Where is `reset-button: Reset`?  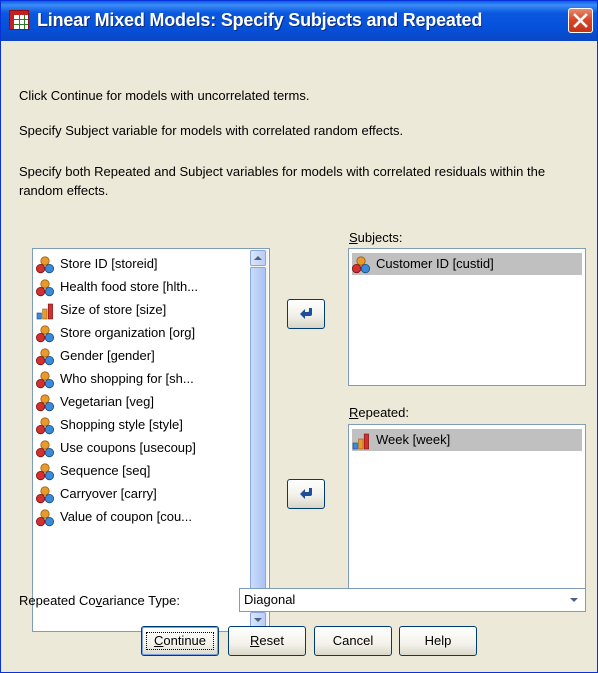 reset-button: Reset is located at coordinates (267, 641).